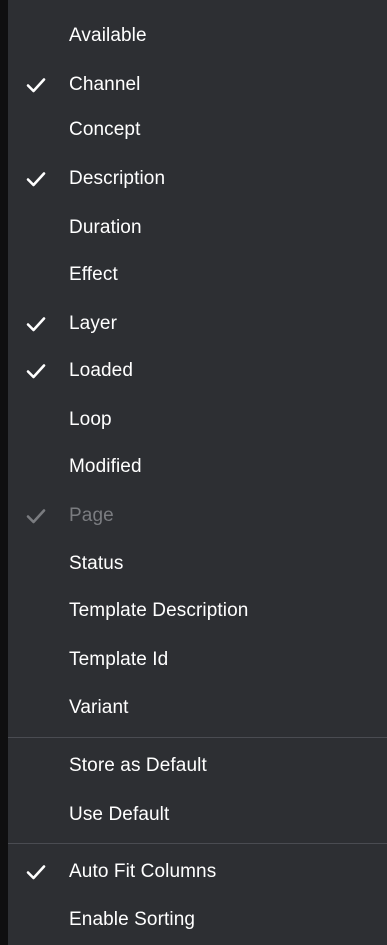 The height and width of the screenshot is (945, 387). I want to click on menu-item-store-as-default: Store as Default, so click(197, 766).